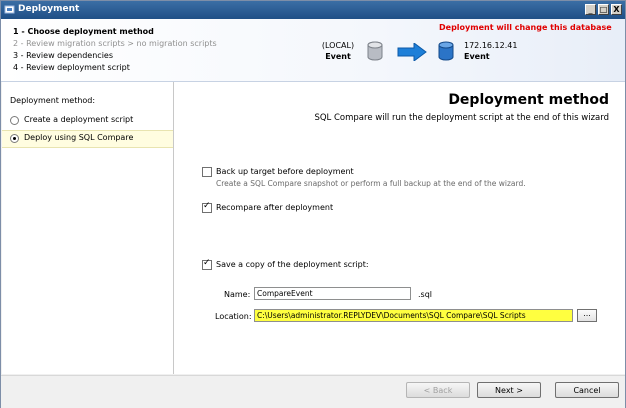  What do you see at coordinates (525, 27) in the screenshot?
I see `warning-text: Deployment will change this database` at bounding box center [525, 27].